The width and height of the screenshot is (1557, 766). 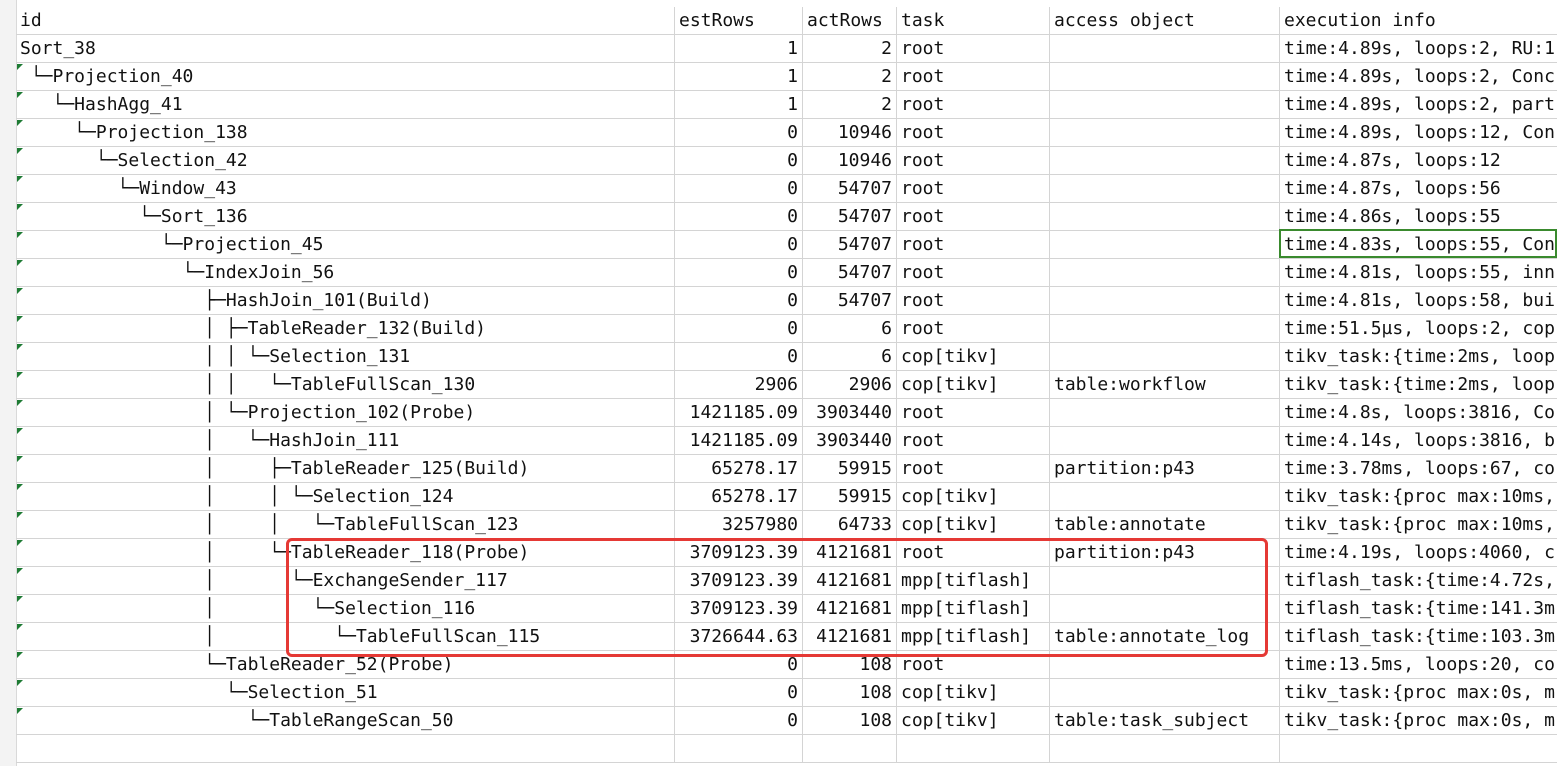 What do you see at coordinates (739, 524) in the screenshot?
I see `cell-estrows: 3257980` at bounding box center [739, 524].